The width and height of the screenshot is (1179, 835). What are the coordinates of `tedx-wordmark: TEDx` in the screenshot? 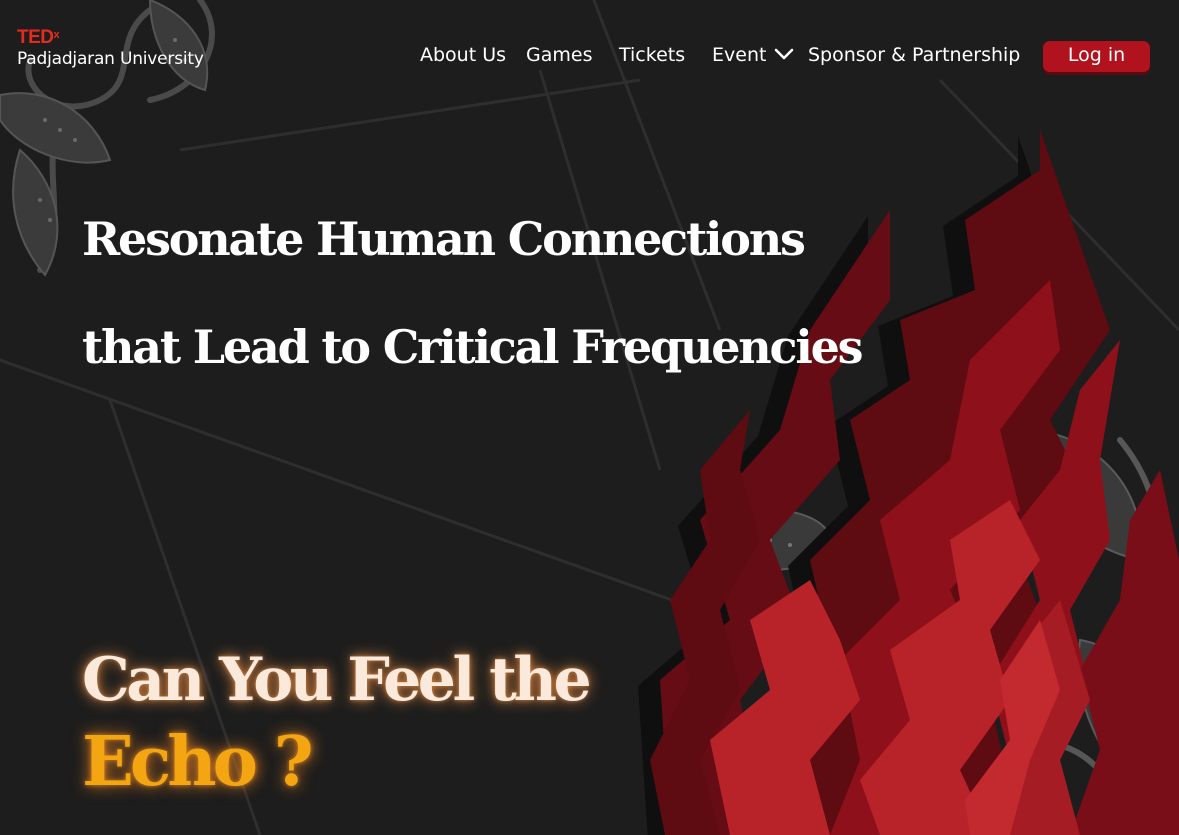 It's located at (38, 37).